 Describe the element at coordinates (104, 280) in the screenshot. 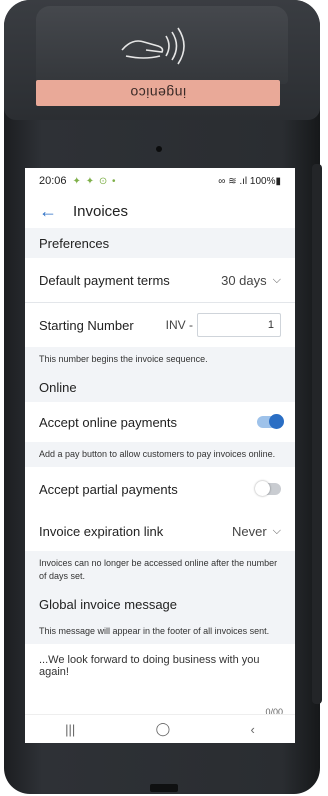

I see `payment-terms-label: Default payment terms` at that location.